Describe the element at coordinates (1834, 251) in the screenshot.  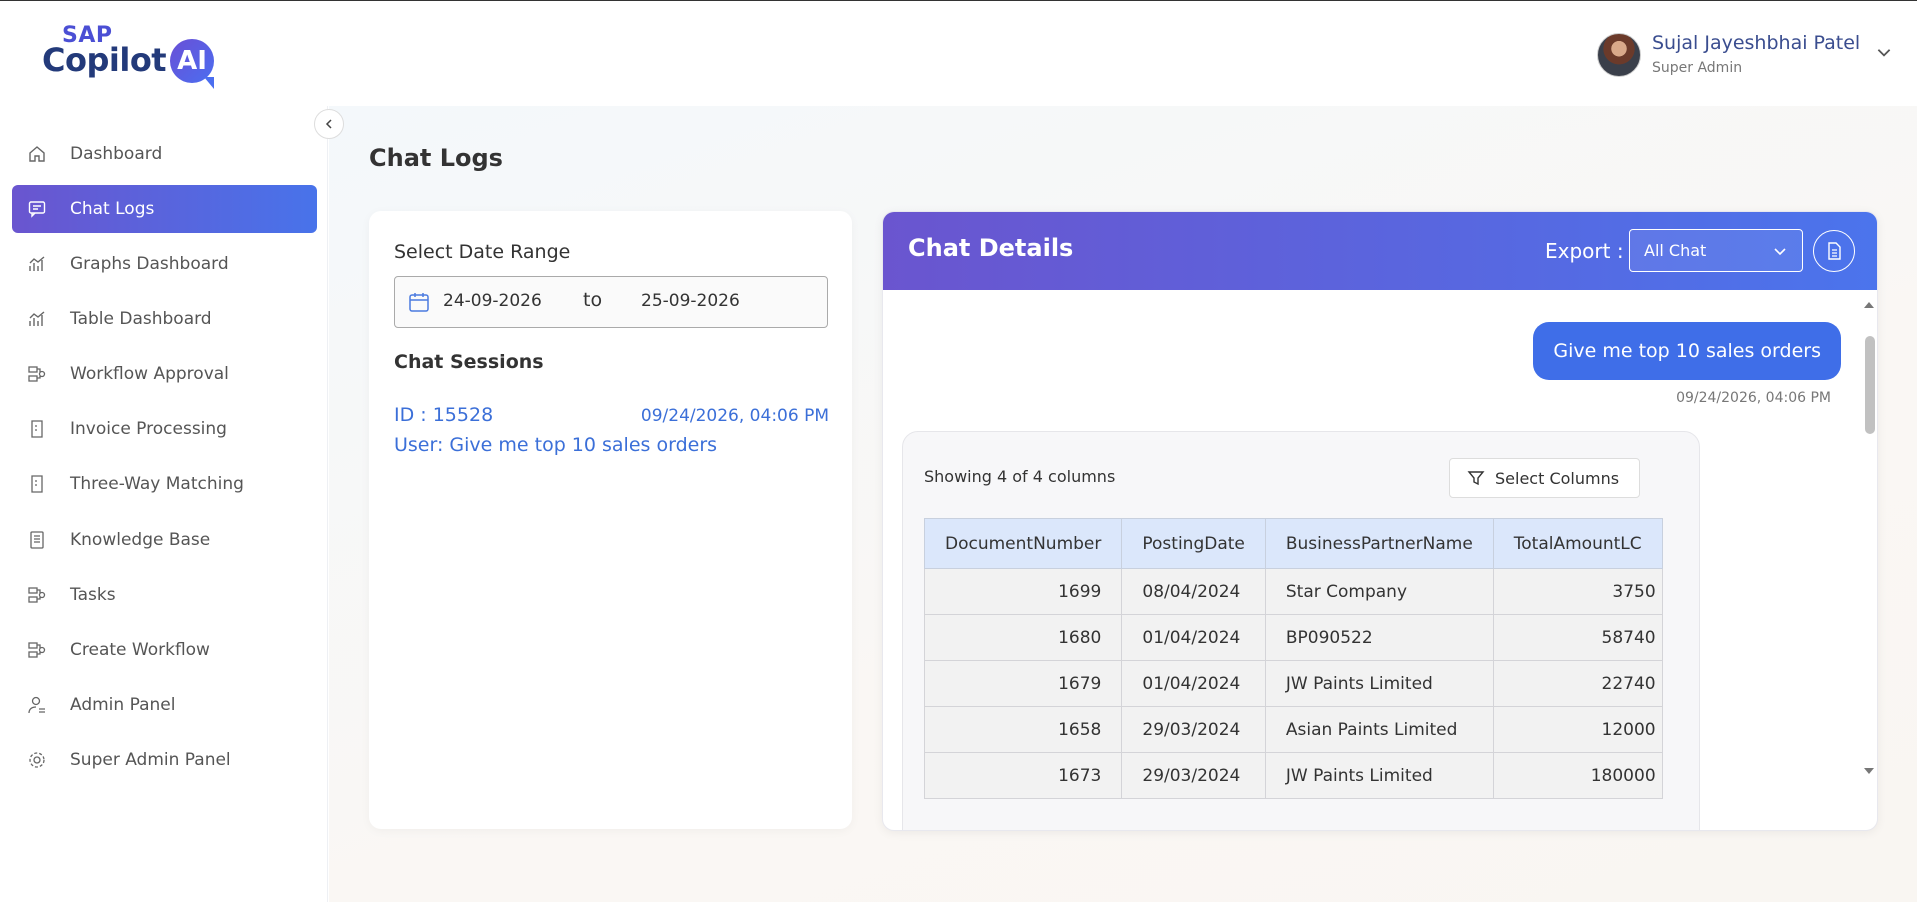
I see `export-document-button` at that location.